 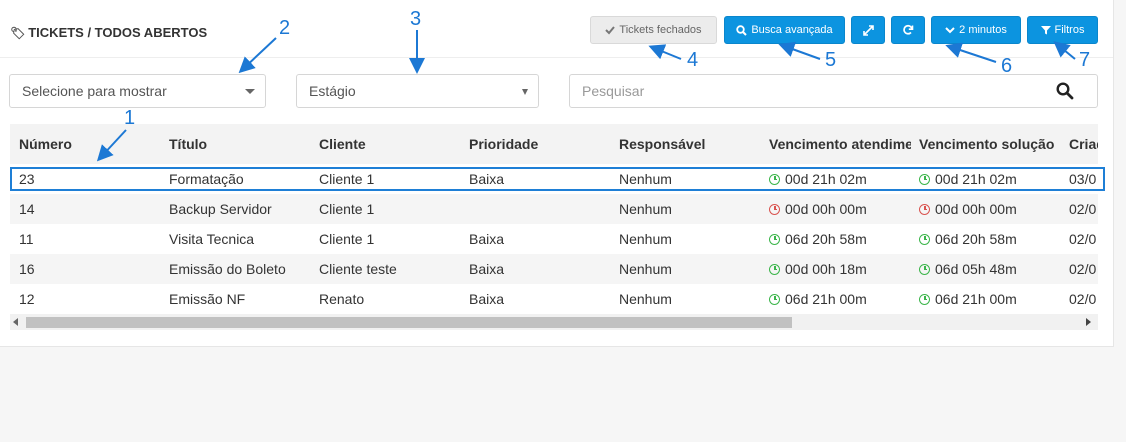 What do you see at coordinates (1085, 60) in the screenshot?
I see `annotation-label: 7` at bounding box center [1085, 60].